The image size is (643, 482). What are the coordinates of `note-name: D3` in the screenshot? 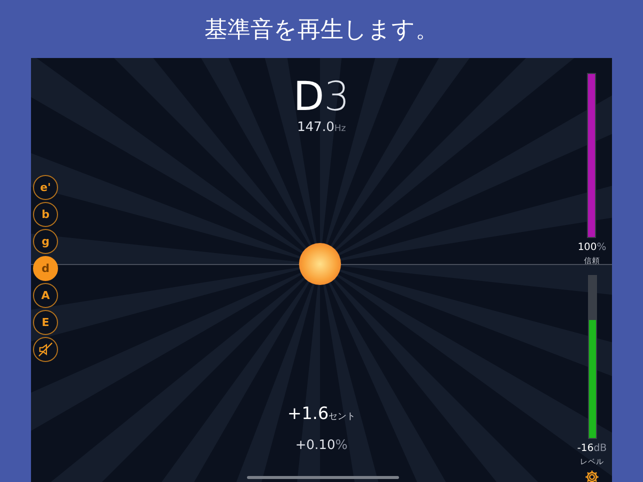 It's located at (321, 97).